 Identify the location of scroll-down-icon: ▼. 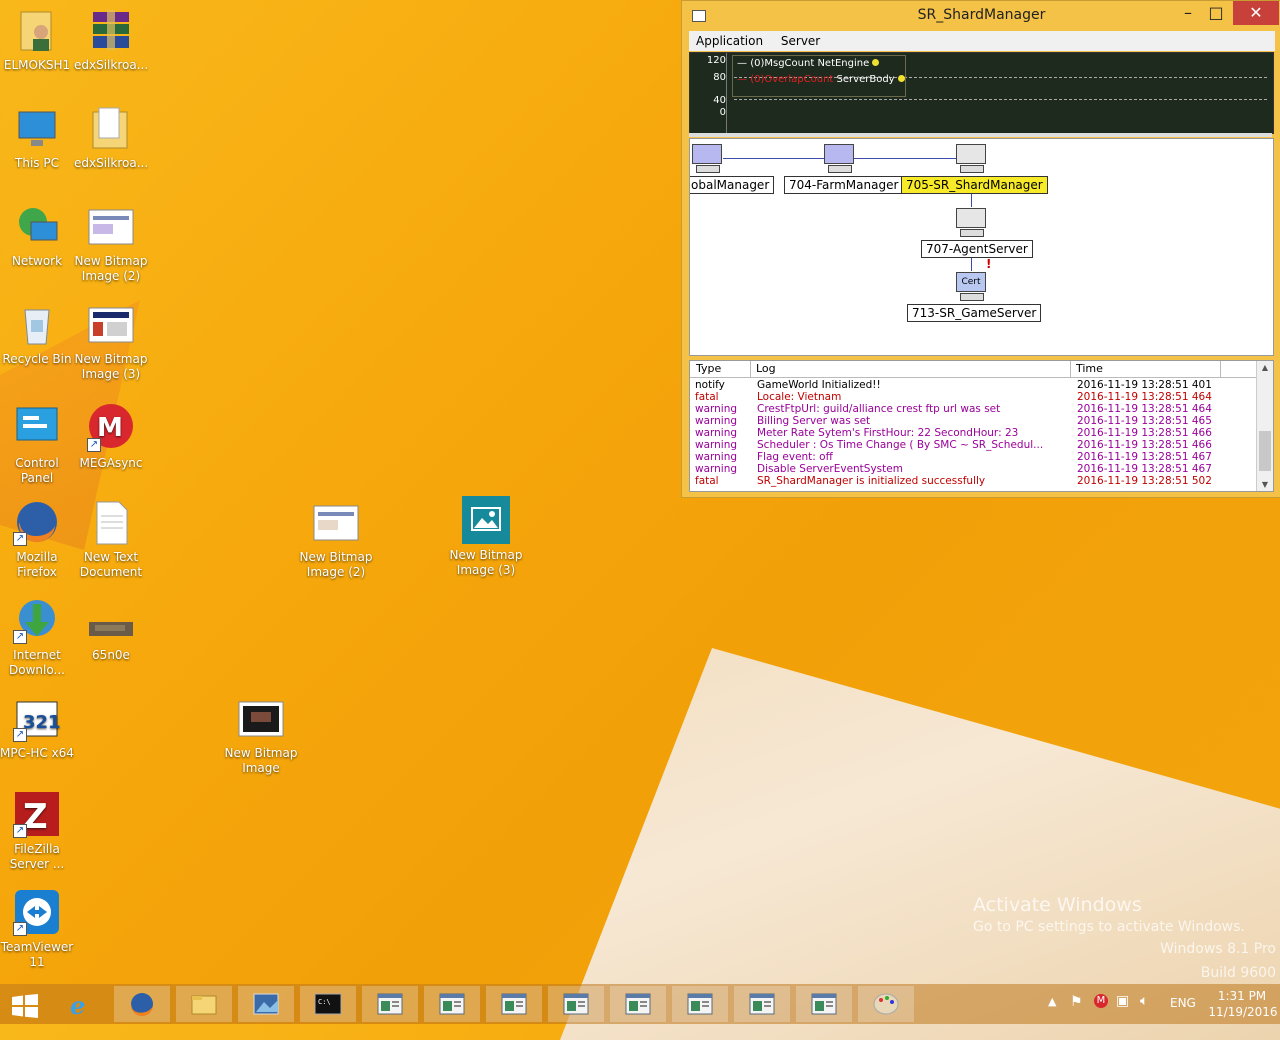
(1265, 484).